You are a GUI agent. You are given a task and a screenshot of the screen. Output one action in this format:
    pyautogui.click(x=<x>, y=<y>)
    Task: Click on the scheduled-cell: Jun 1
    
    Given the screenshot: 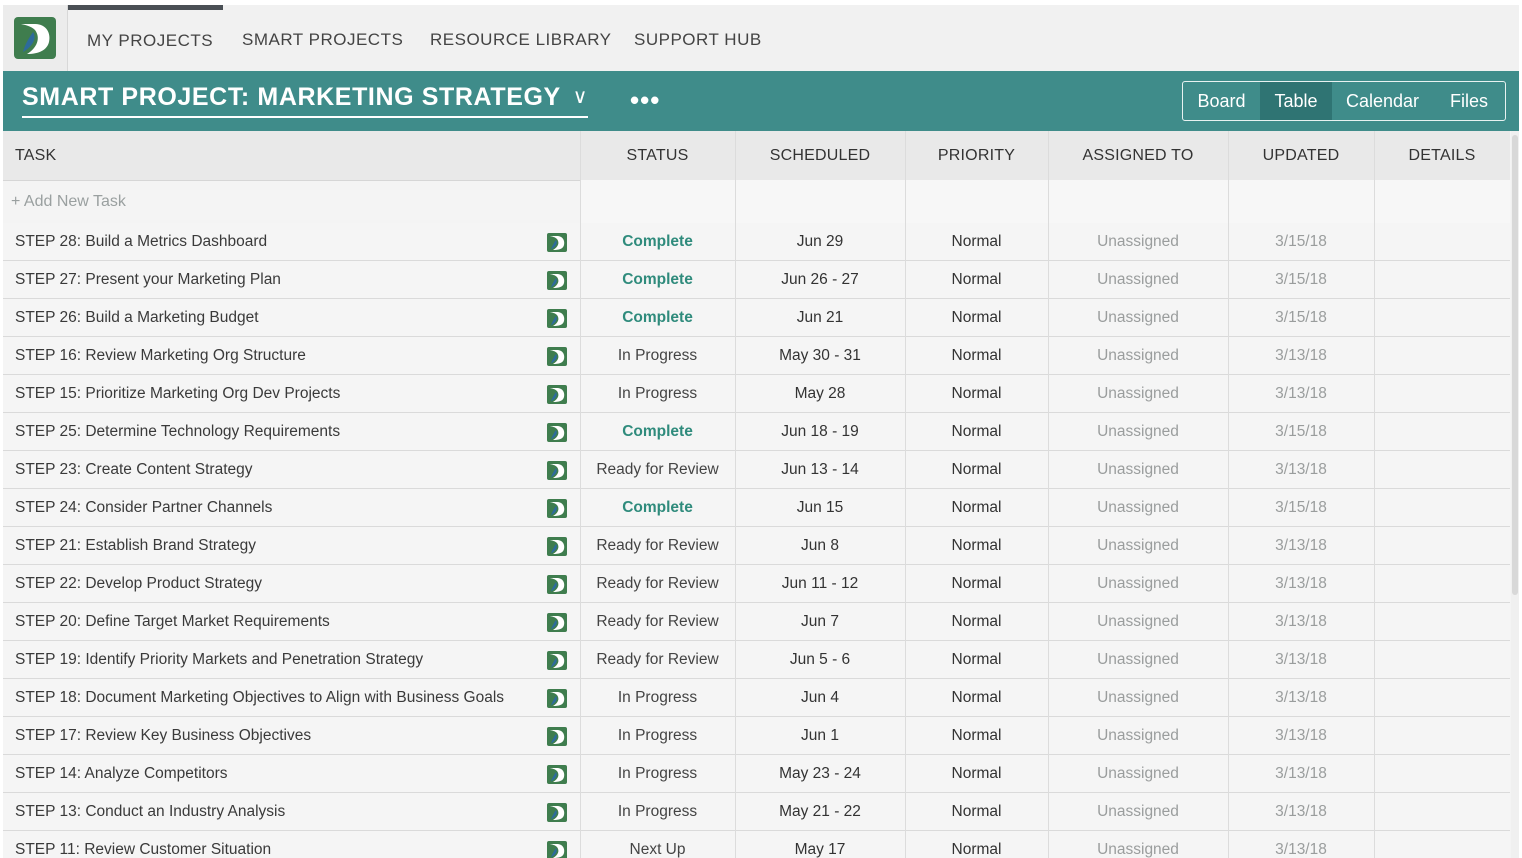 What is the action you would take?
    pyautogui.click(x=820, y=735)
    